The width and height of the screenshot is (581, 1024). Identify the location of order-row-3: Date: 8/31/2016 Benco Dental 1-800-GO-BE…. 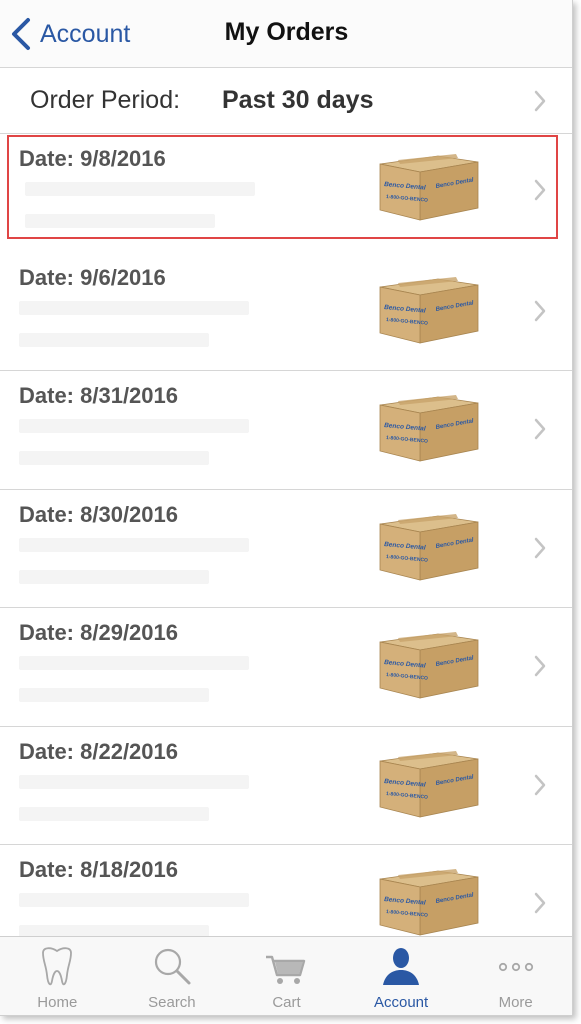
(286, 430).